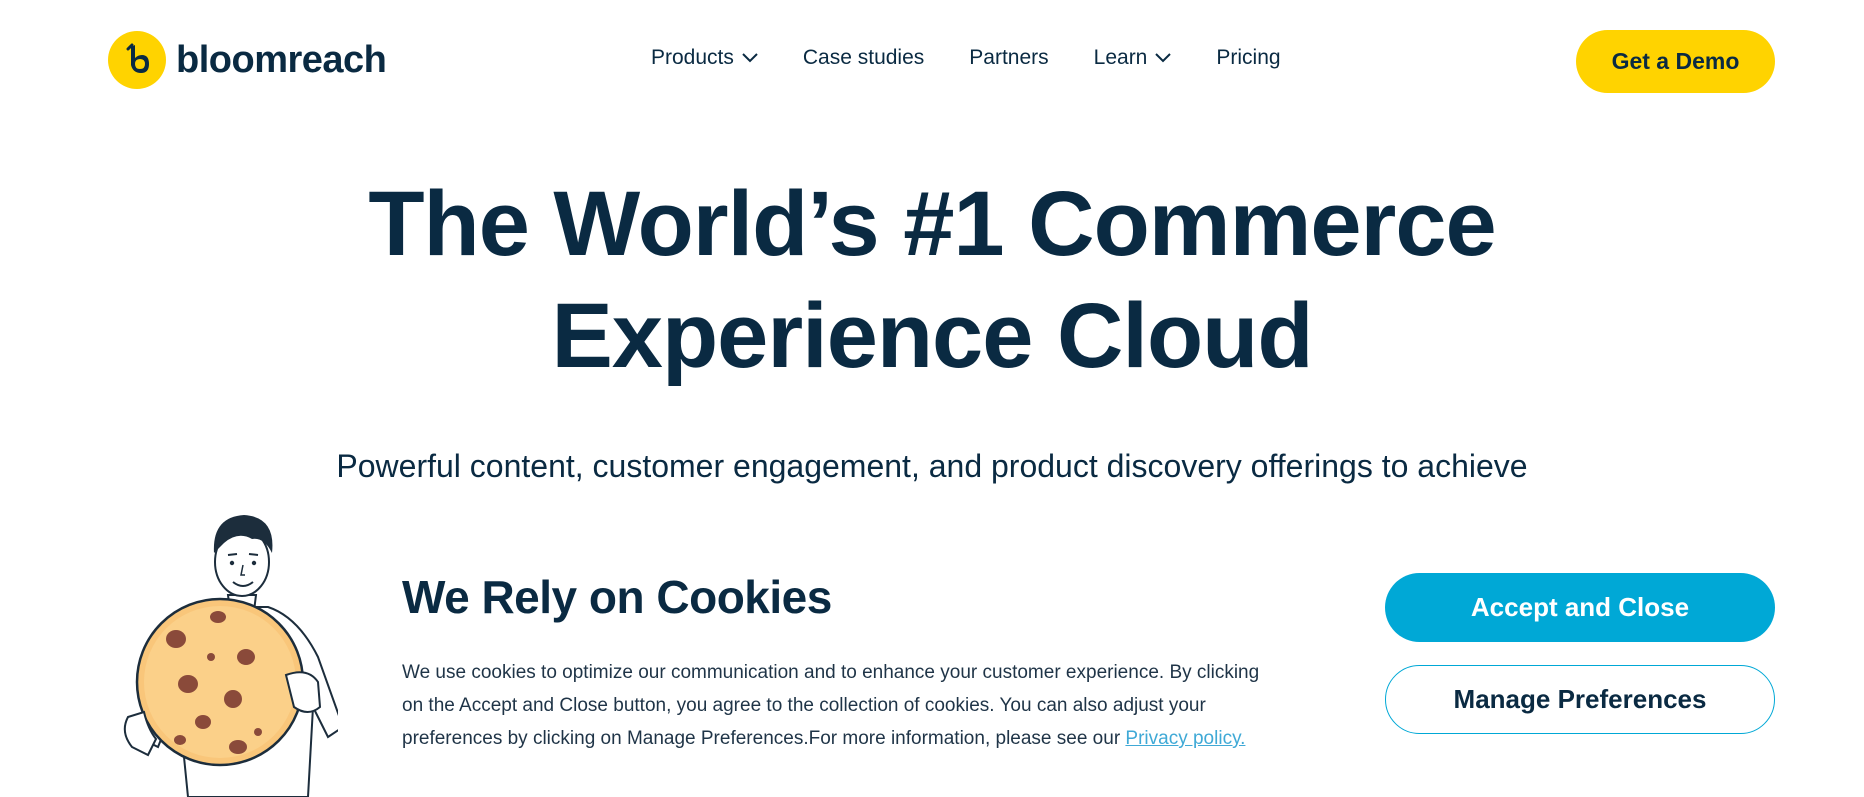 This screenshot has width=1864, height=797. What do you see at coordinates (1580, 699) in the screenshot?
I see `manage-preferences-button: Manage Preferences` at bounding box center [1580, 699].